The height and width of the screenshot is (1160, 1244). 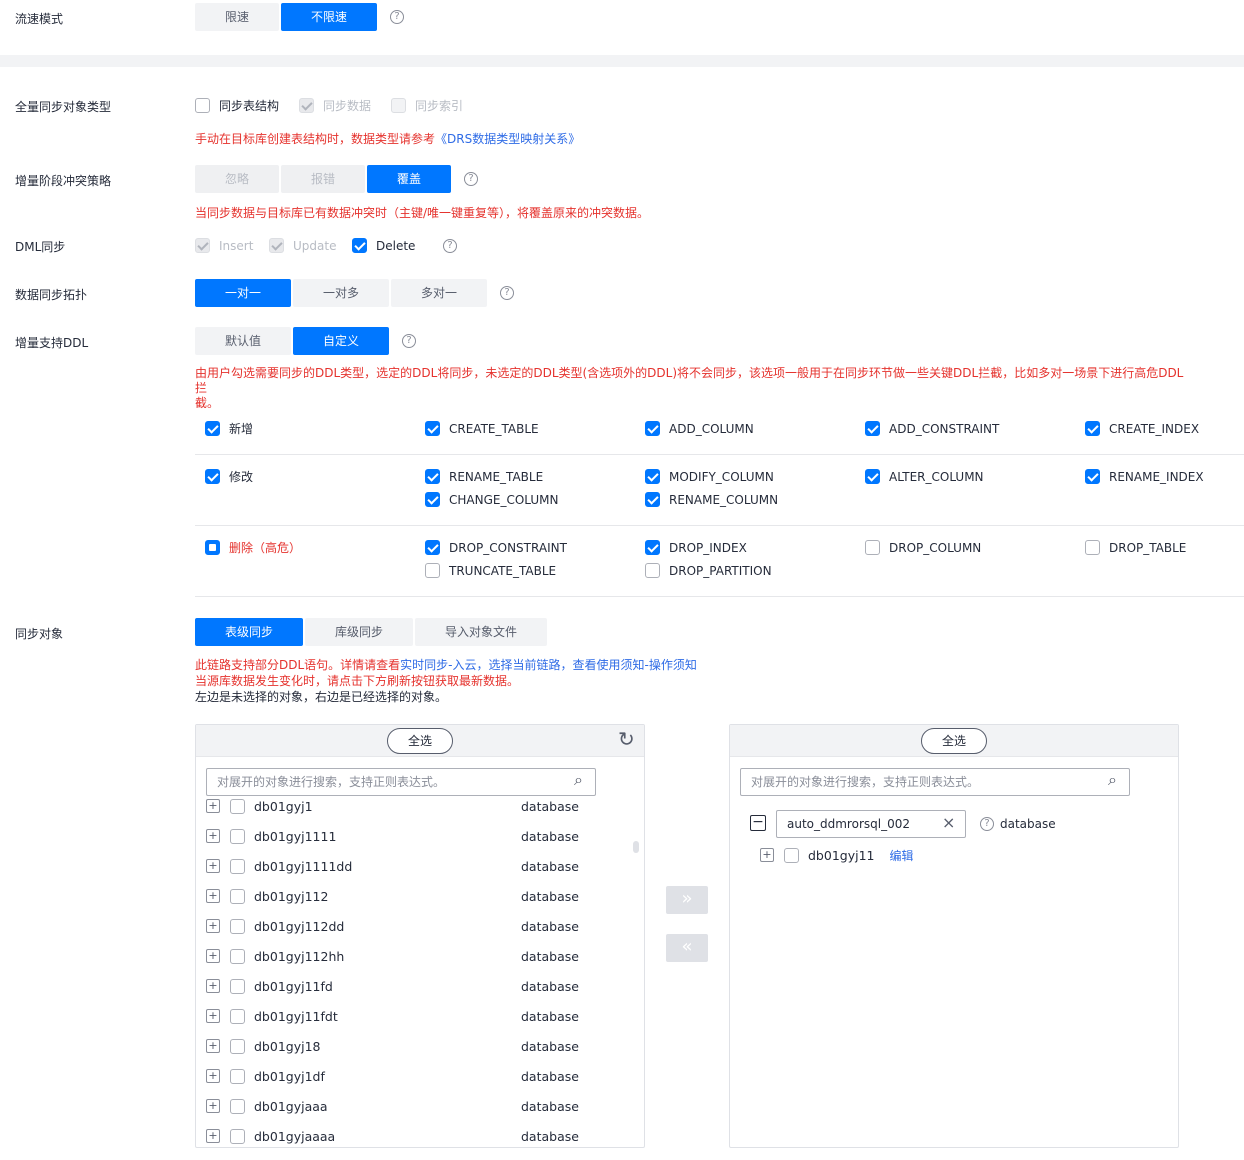 I want to click on list-item: + db01gyjaaa database, so click(x=425, y=1106).